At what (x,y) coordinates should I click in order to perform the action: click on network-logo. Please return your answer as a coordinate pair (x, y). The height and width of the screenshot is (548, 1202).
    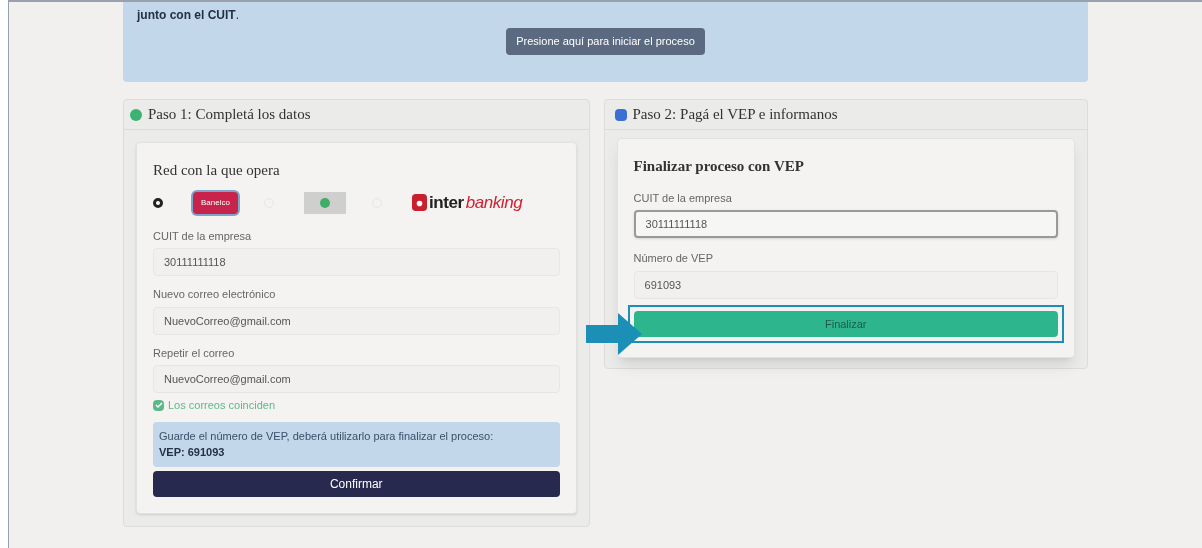
    Looking at the image, I should click on (324, 202).